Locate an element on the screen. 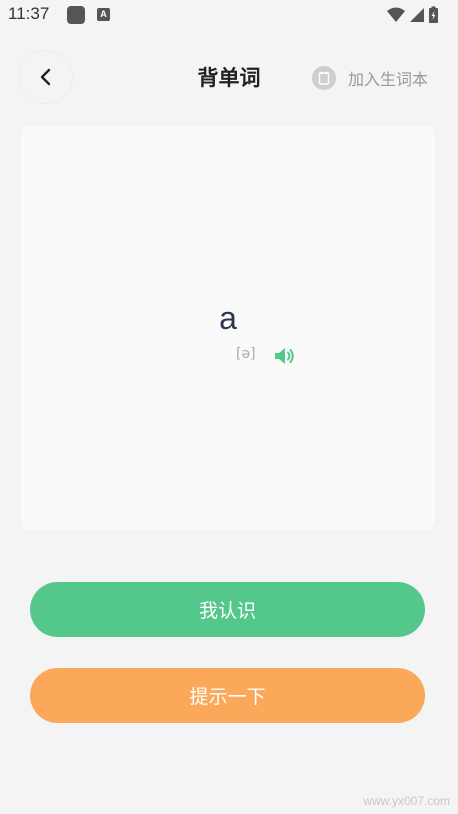 The height and width of the screenshot is (814, 458). speaker-icon is located at coordinates (284, 356).